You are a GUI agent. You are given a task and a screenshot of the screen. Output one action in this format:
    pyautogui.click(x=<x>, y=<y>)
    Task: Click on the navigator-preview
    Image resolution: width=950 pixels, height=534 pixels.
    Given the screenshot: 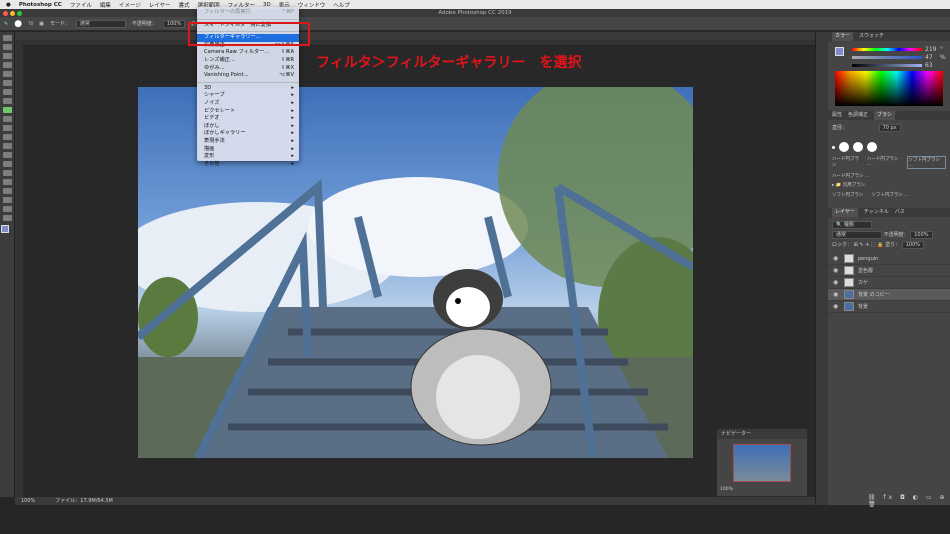 What is the action you would take?
    pyautogui.click(x=762, y=463)
    